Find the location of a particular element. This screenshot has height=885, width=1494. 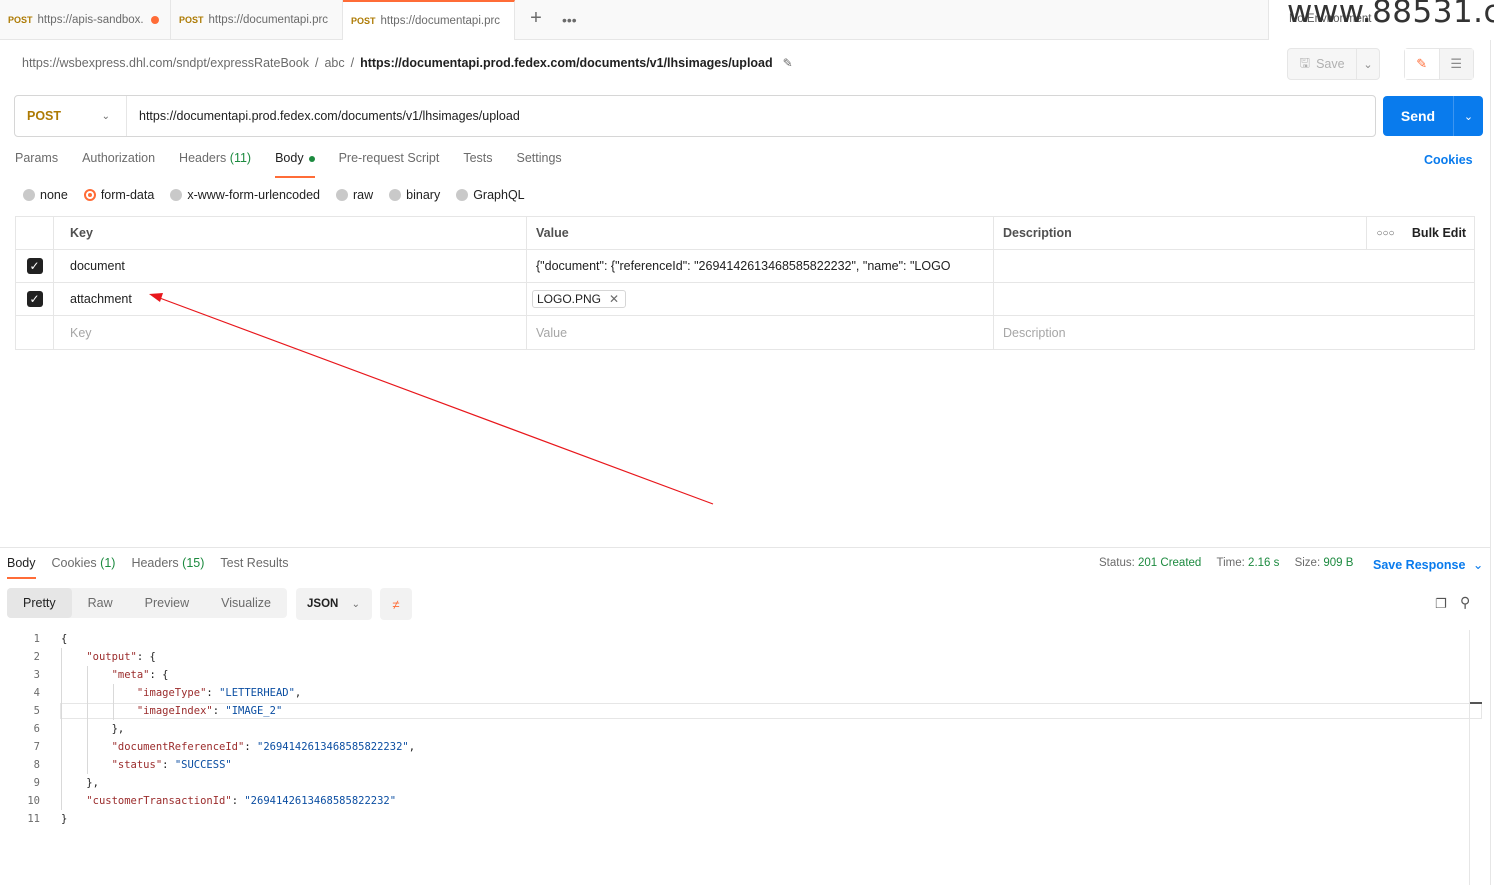

radio-none: none is located at coordinates (45, 195).